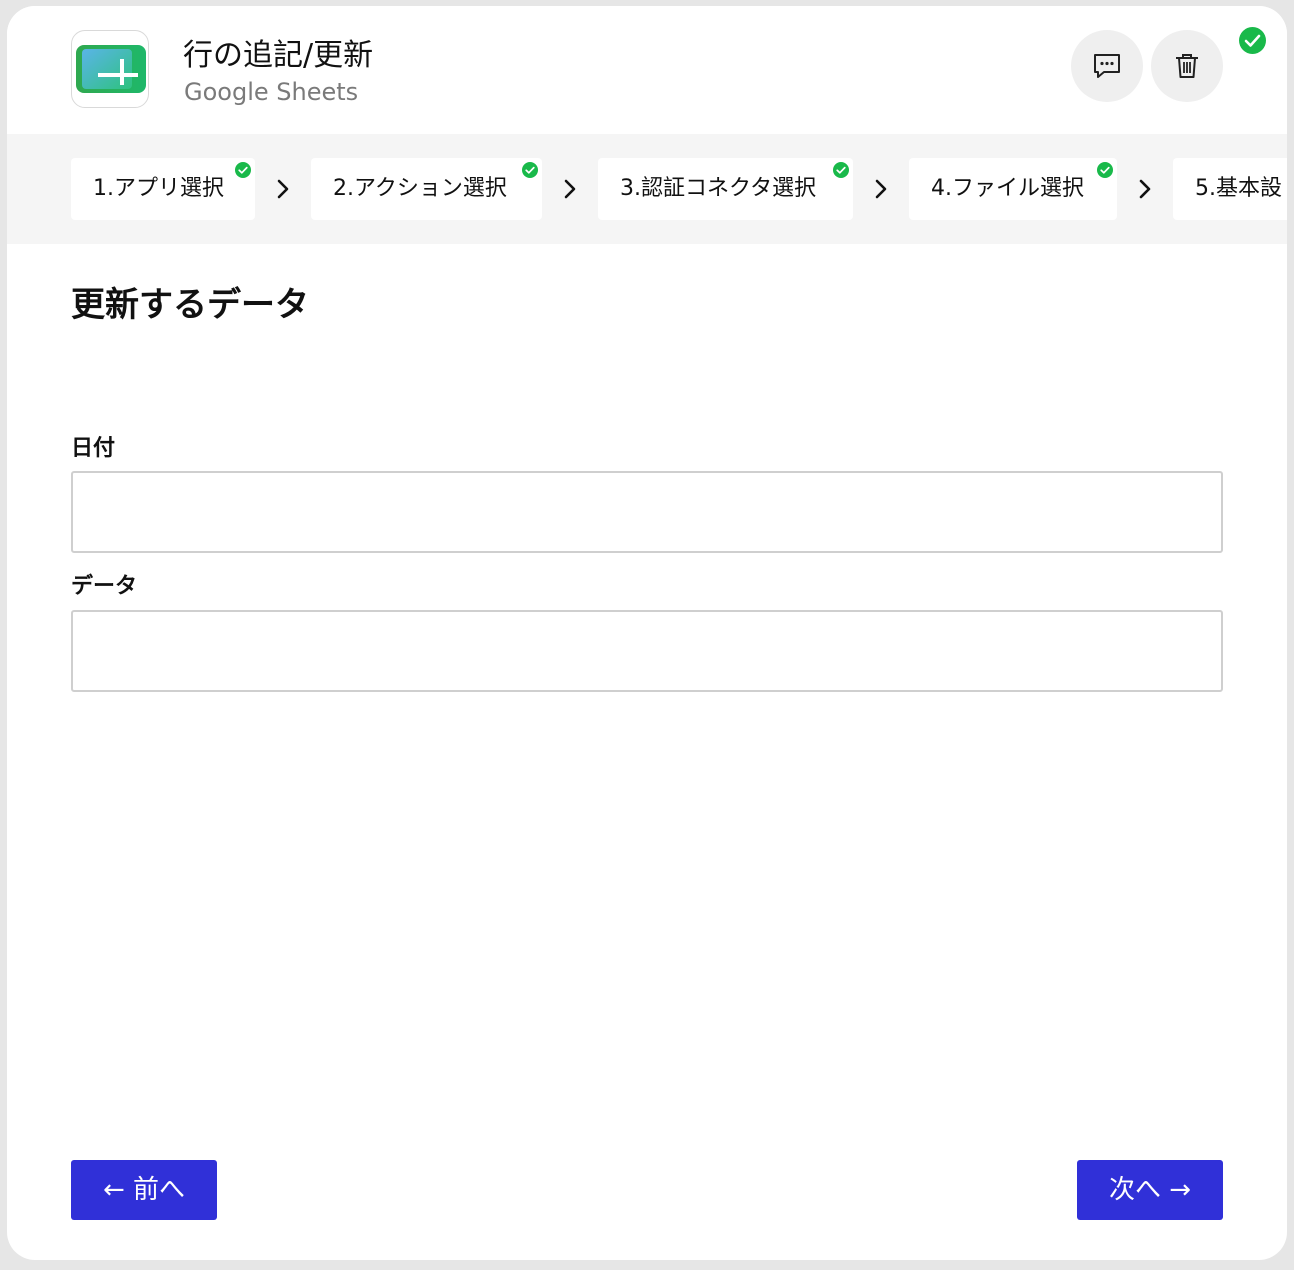 The height and width of the screenshot is (1270, 1294). What do you see at coordinates (271, 92) in the screenshot?
I see `app-name: Google Sheets` at bounding box center [271, 92].